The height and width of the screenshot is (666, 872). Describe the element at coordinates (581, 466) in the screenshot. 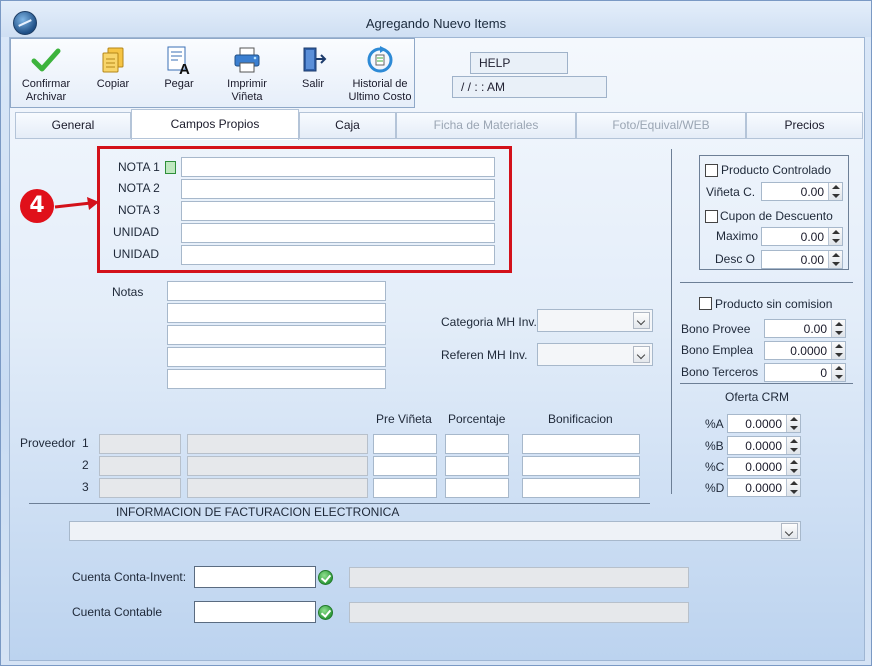

I see `proveedor-2-bonificacion` at that location.